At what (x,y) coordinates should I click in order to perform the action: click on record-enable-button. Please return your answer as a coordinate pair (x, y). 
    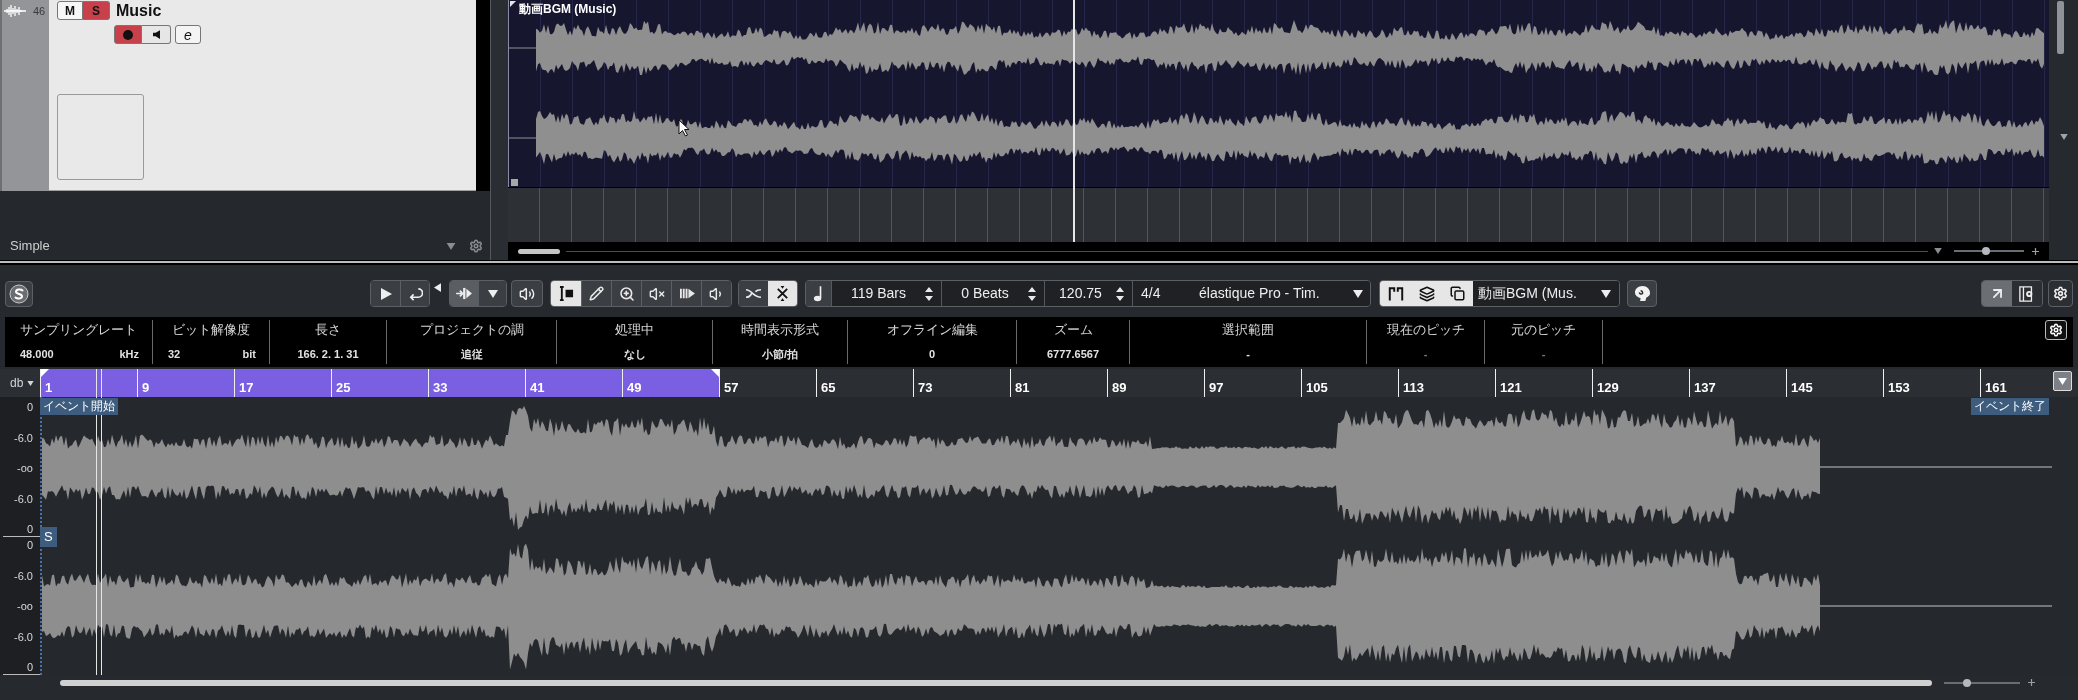
    Looking at the image, I should click on (128, 34).